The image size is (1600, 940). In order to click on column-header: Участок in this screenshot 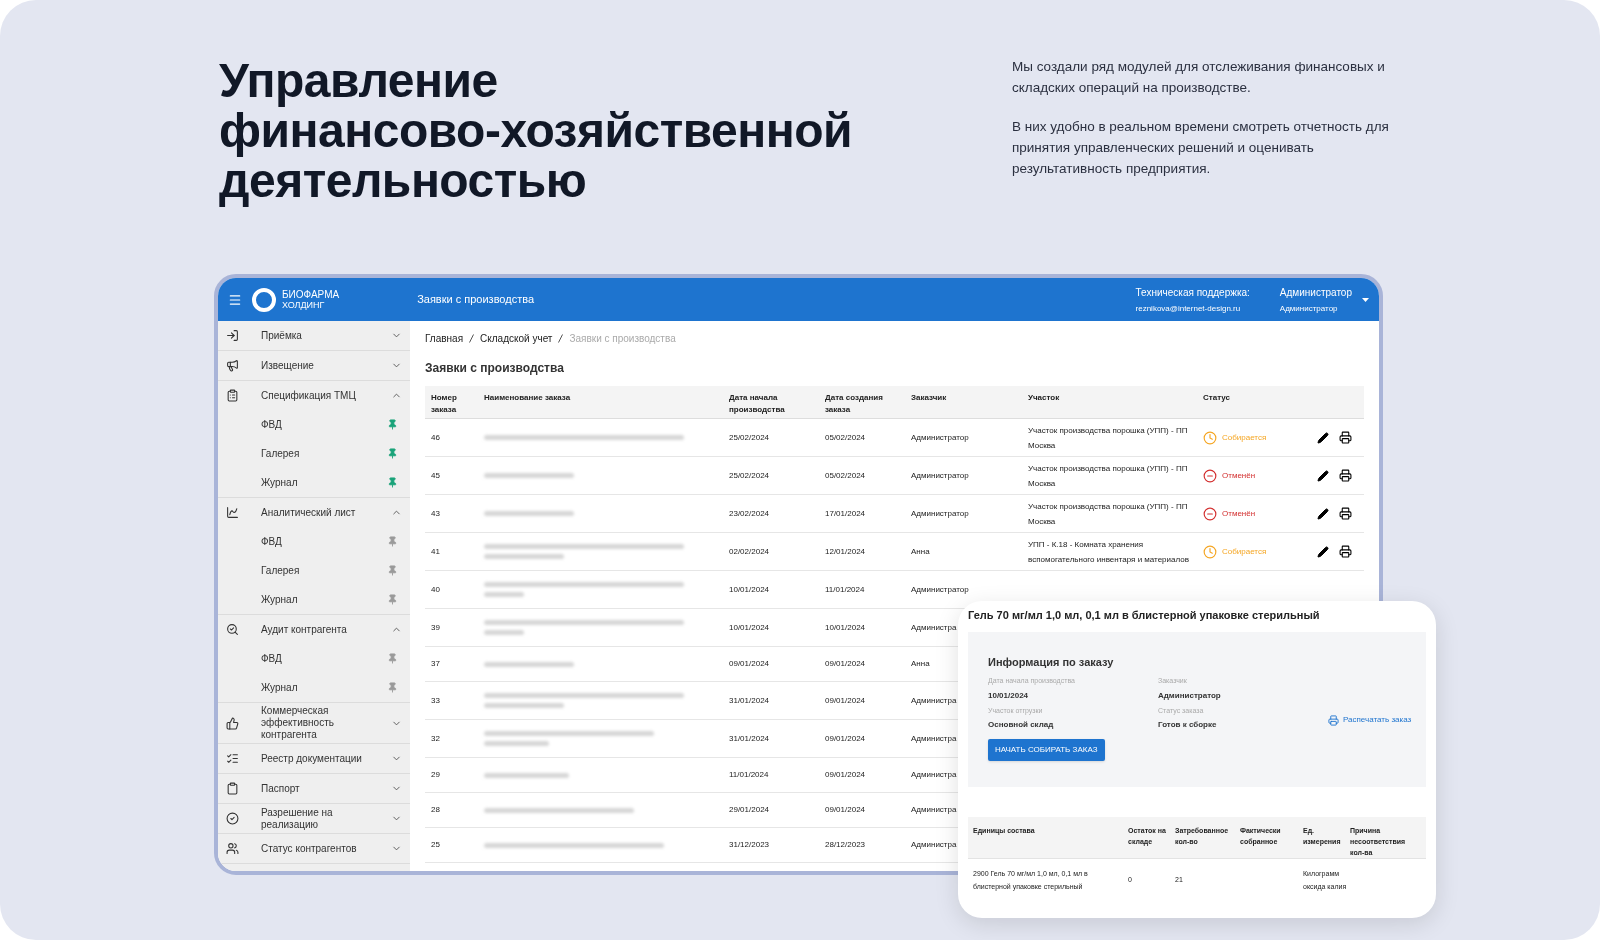, I will do `click(1044, 398)`.